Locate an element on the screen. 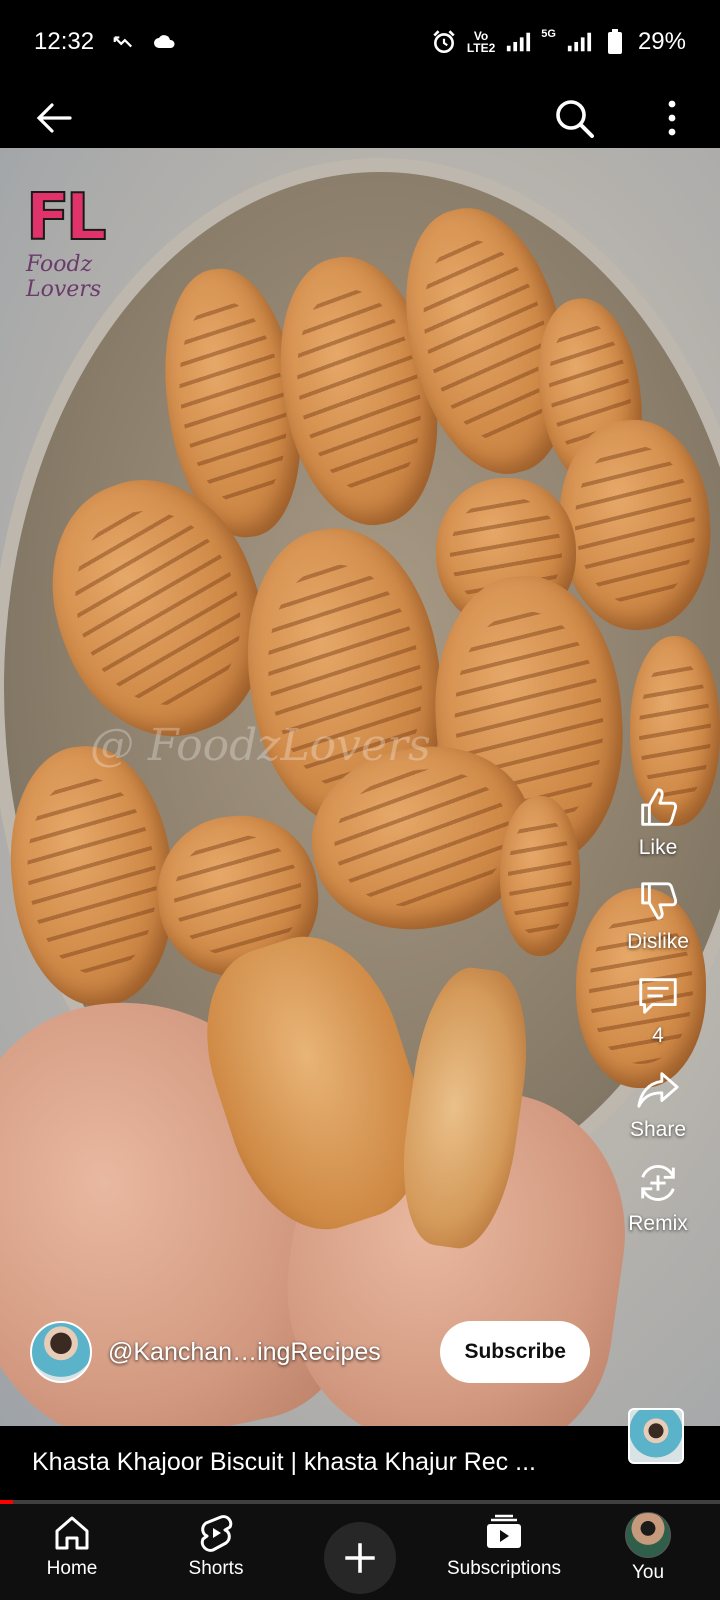  you-avatar is located at coordinates (648, 1535).